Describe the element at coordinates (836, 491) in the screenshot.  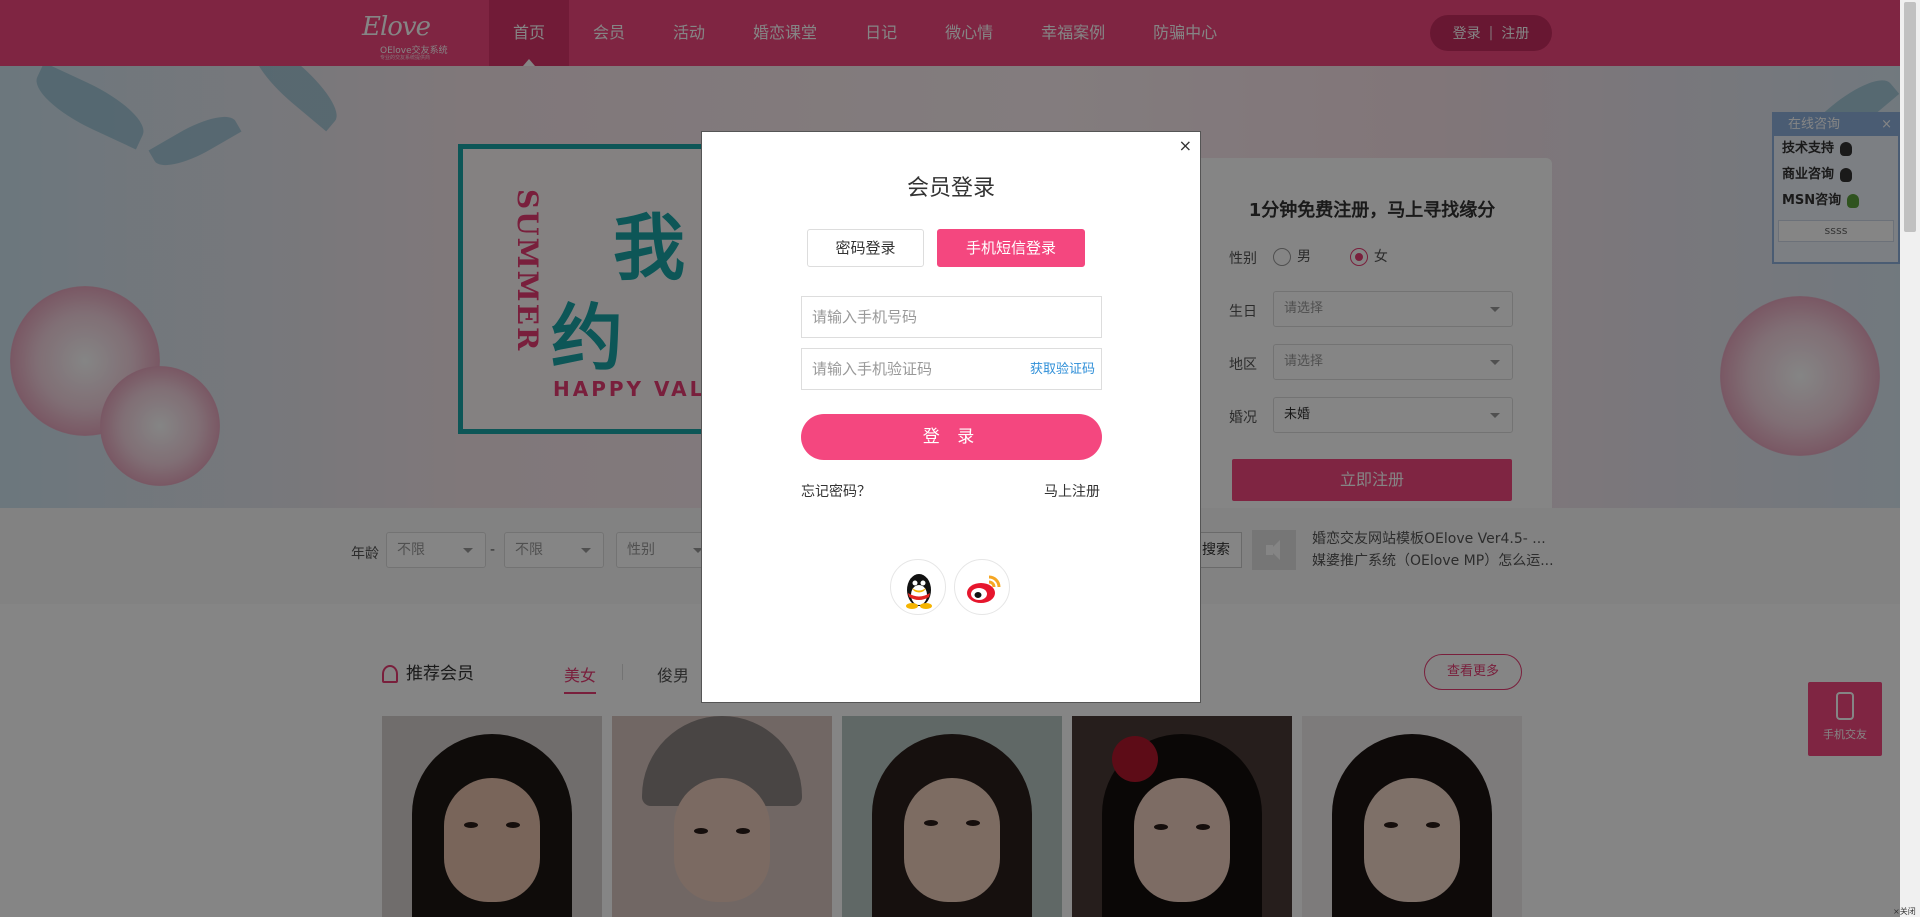
I see `forgot-password-link: 忘记密码？` at that location.